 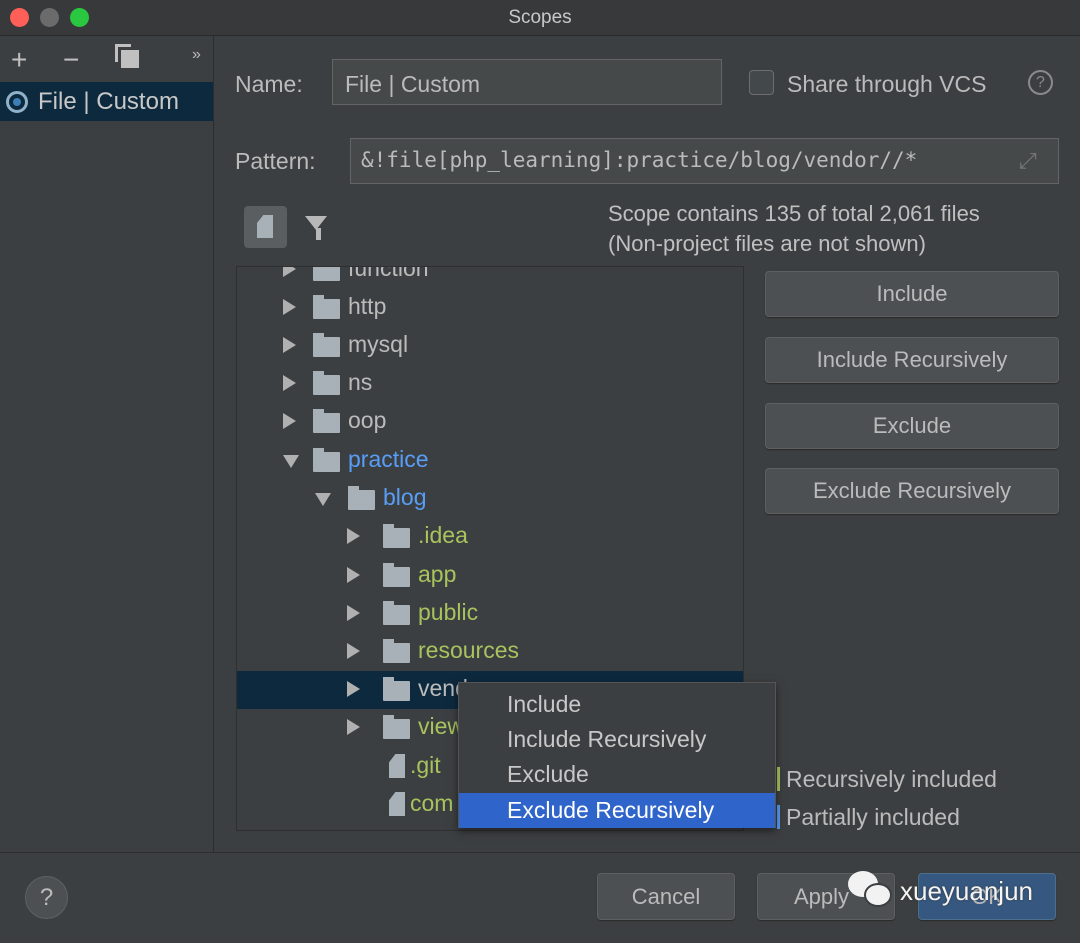 What do you see at coordinates (527, 82) in the screenshot?
I see `name-input: File | Custom` at bounding box center [527, 82].